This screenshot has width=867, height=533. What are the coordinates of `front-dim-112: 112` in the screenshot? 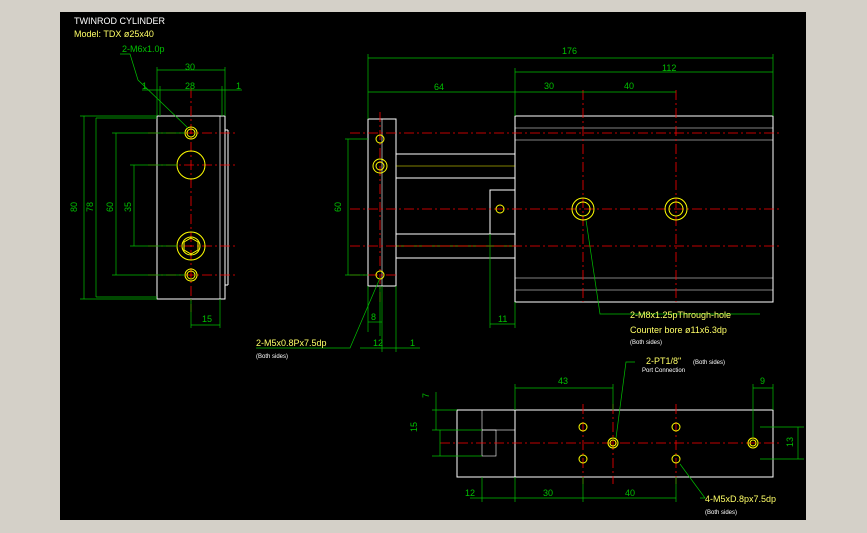 It's located at (669, 68).